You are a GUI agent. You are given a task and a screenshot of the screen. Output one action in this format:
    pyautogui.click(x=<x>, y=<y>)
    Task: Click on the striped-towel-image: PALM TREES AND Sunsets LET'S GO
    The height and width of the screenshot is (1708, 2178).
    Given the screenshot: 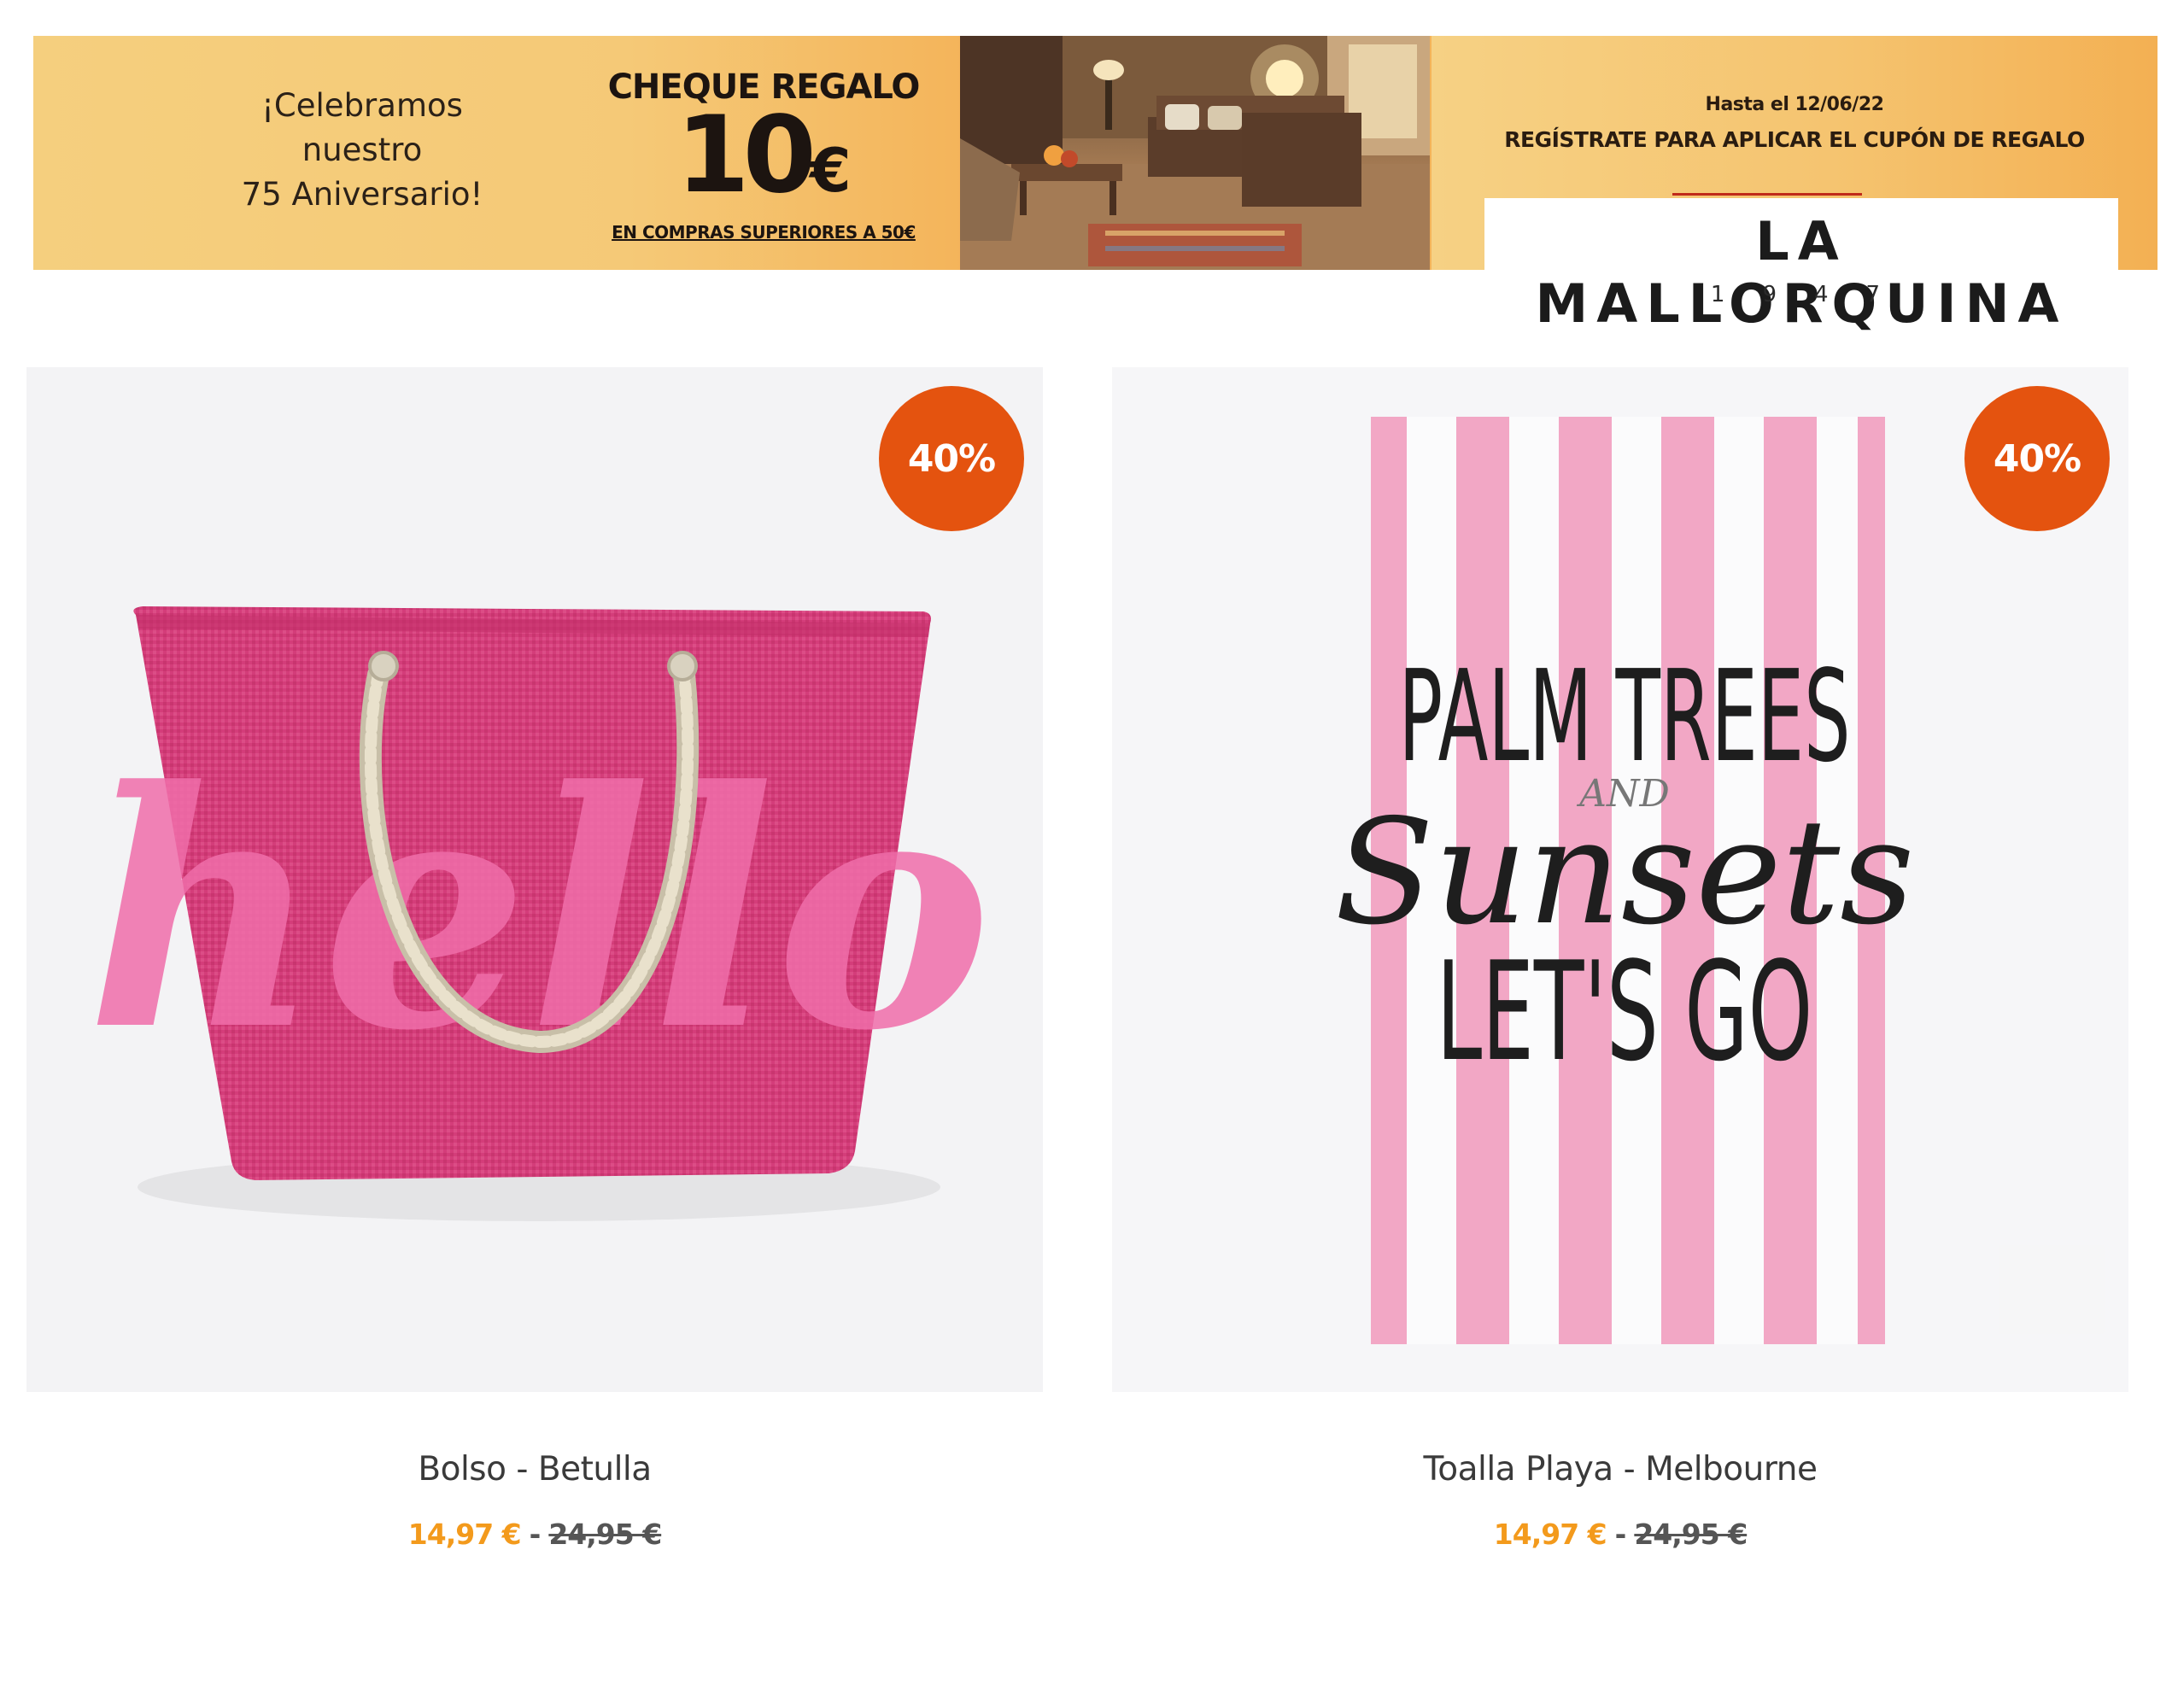 What is the action you would take?
    pyautogui.click(x=1625, y=880)
    